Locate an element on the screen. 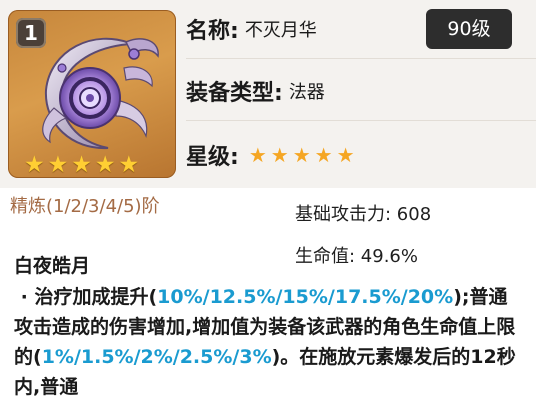 This screenshot has width=536, height=402. name-row: 名称: 不灭月华 90级 is located at coordinates (361, 29).